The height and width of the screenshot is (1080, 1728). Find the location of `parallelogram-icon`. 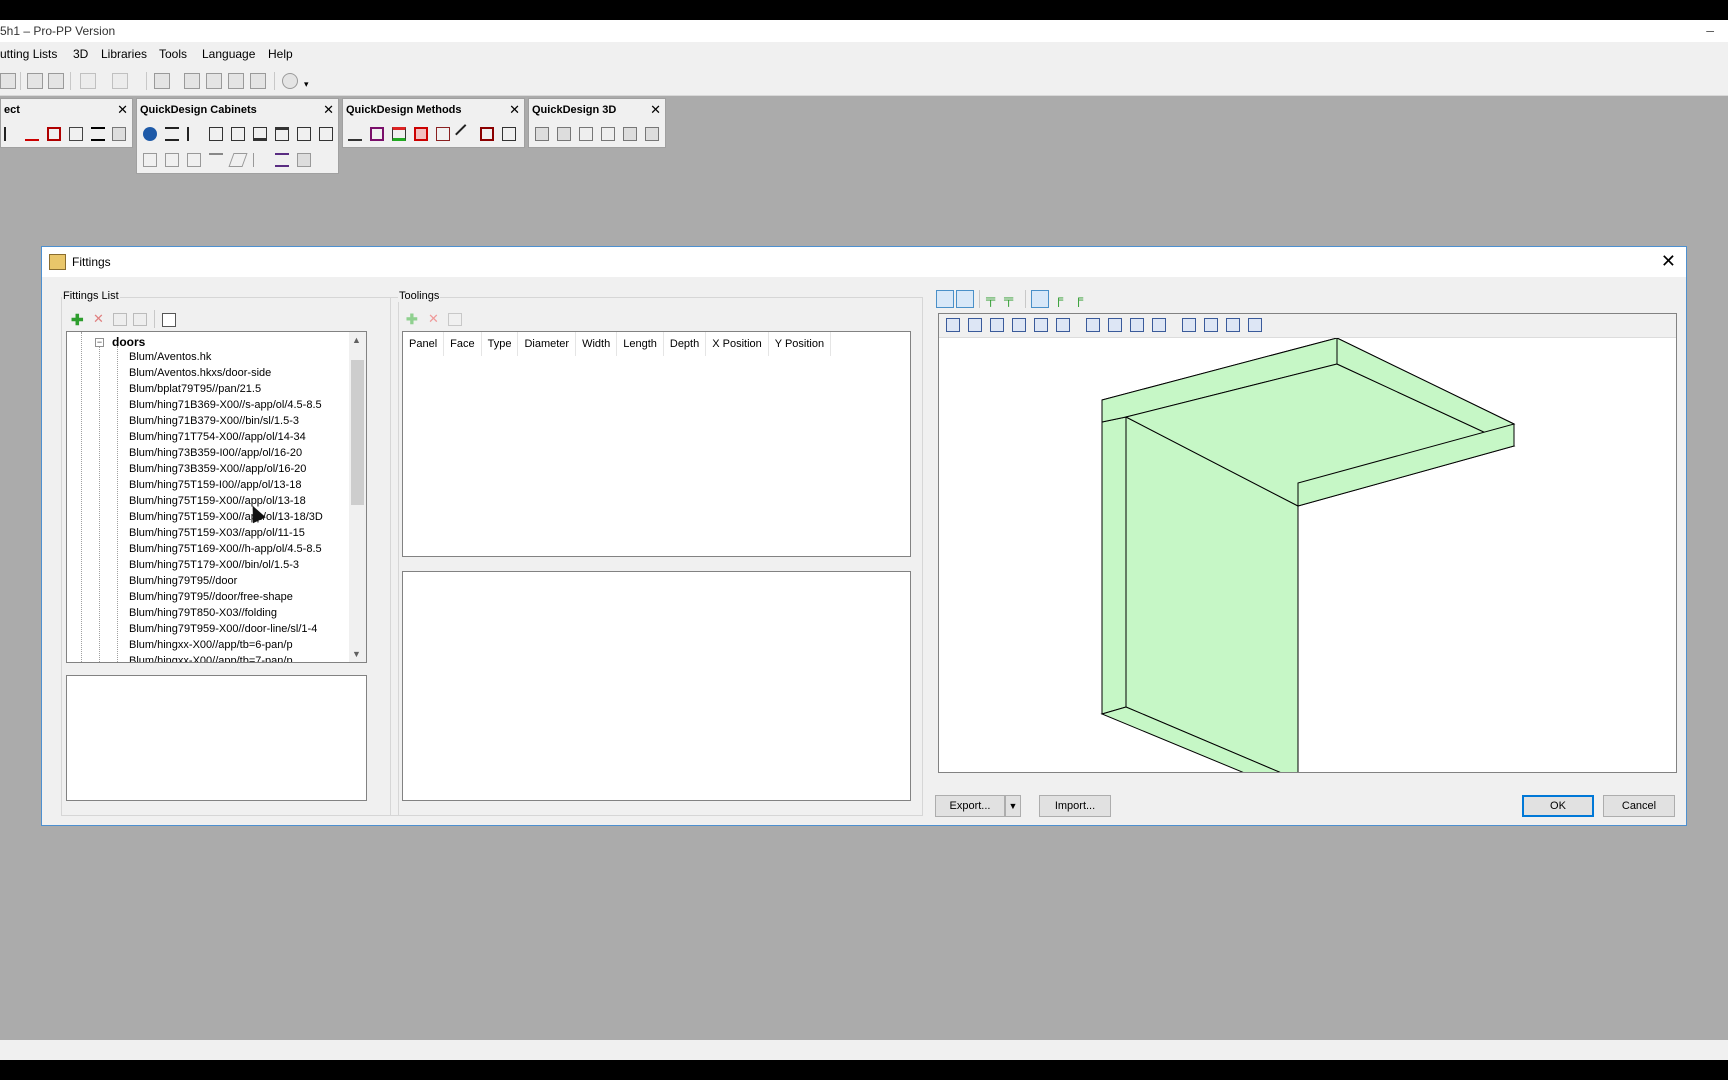

parallelogram-icon is located at coordinates (238, 160).